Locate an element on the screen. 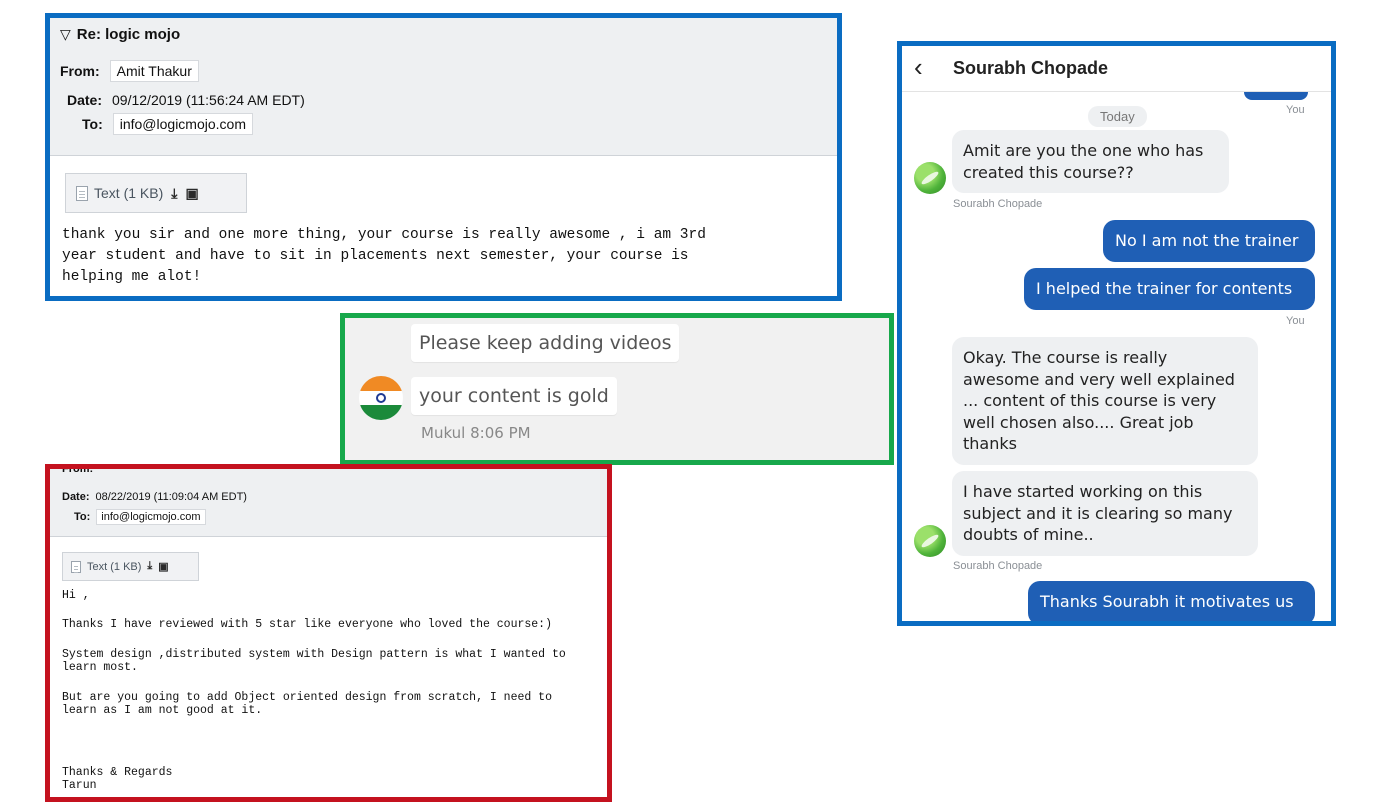 The height and width of the screenshot is (802, 1377). date-value: 08/22/2019 (11:09:04 AM EDT) is located at coordinates (171, 497).